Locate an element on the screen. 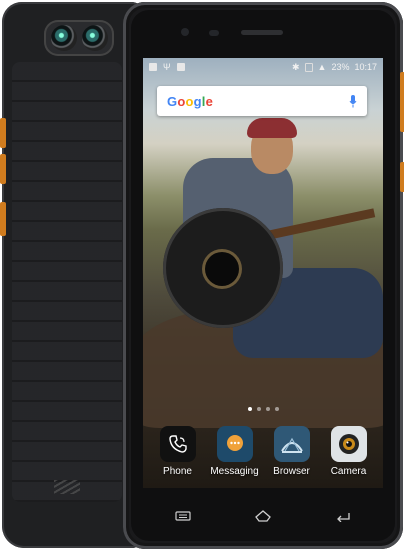 The width and height of the screenshot is (404, 551). usb-icon: Ψ is located at coordinates (167, 67).